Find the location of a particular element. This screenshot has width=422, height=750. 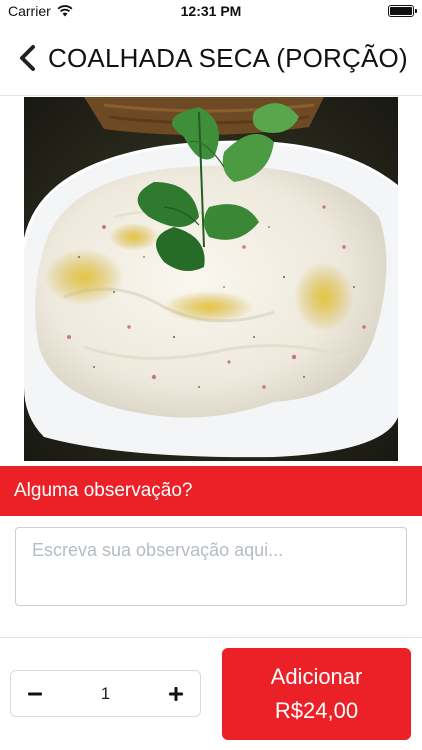

quantity-stepper: 1 is located at coordinates (105, 693).